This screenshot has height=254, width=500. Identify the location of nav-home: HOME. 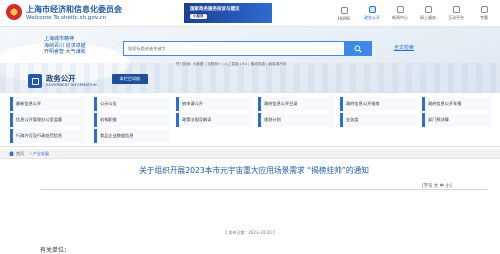
(344, 13).